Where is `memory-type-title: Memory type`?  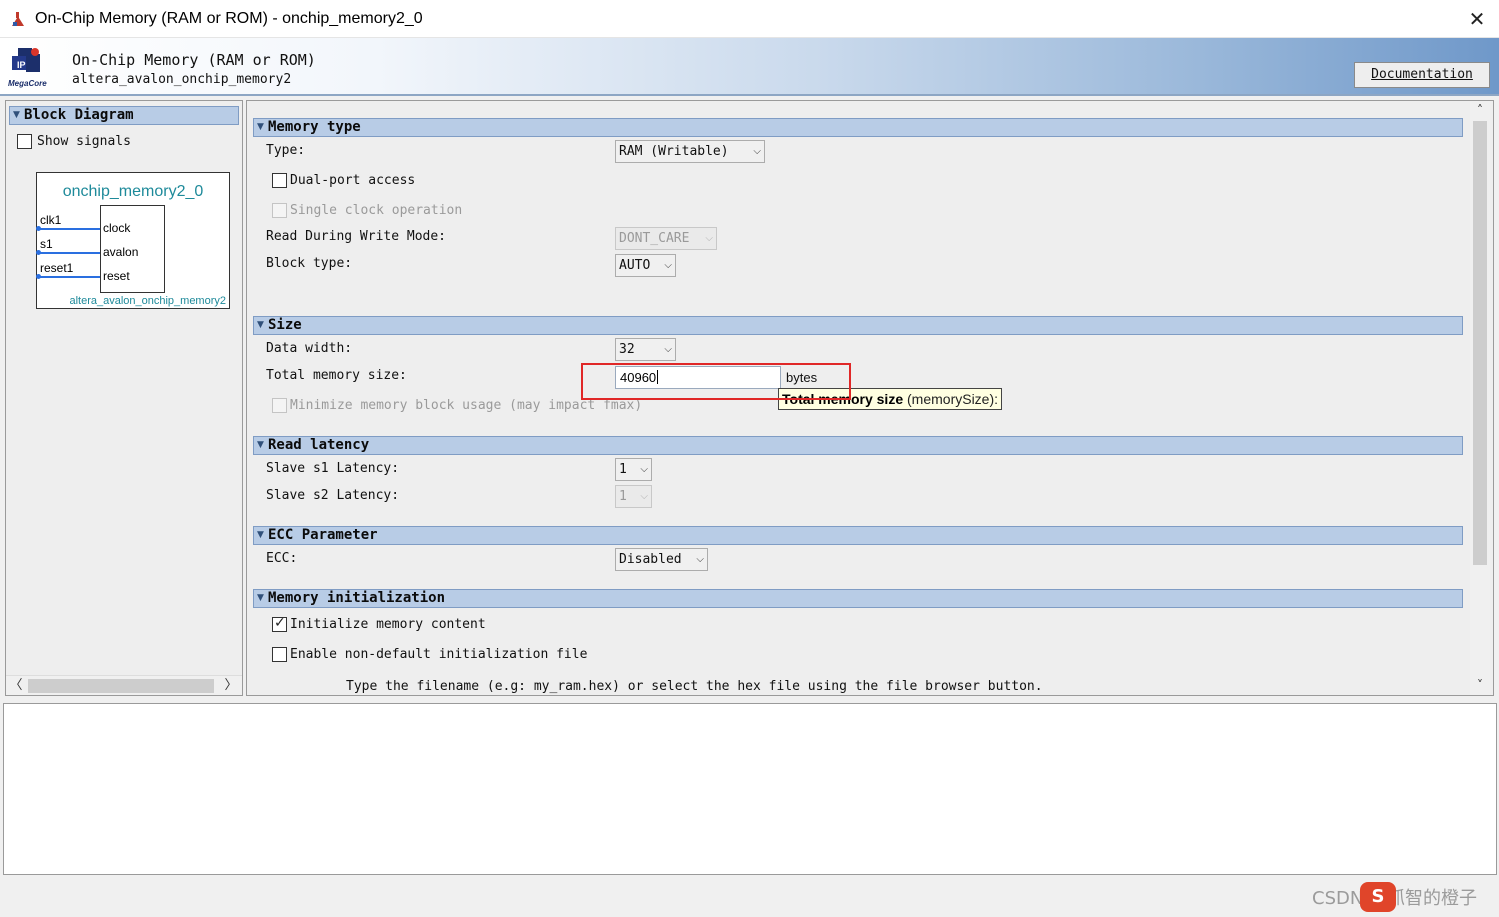 memory-type-title: Memory type is located at coordinates (314, 127).